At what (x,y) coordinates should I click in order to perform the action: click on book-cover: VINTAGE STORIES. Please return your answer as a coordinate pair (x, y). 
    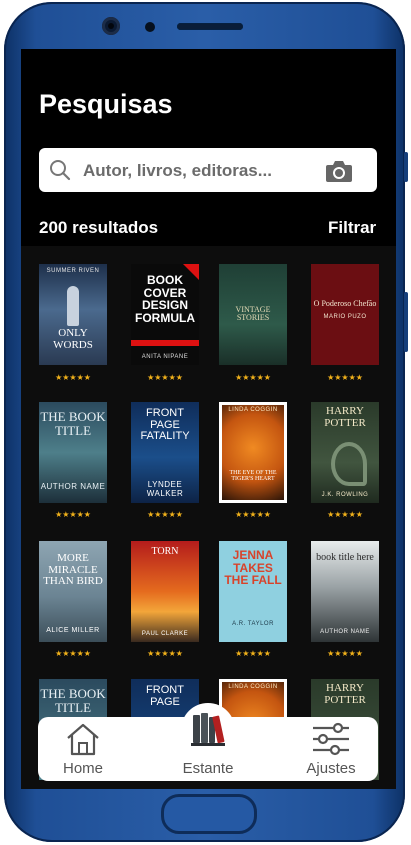
    Looking at the image, I should click on (253, 314).